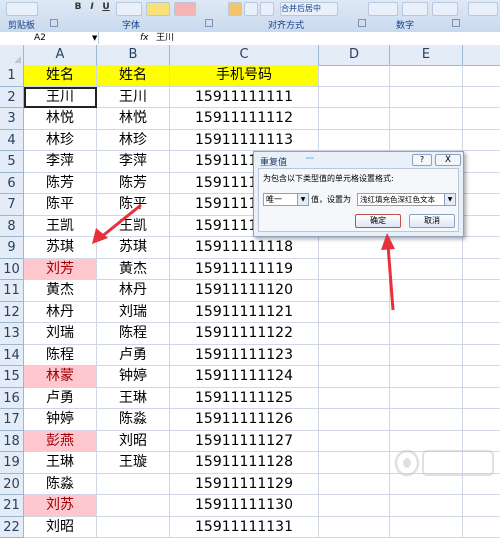 This screenshot has width=500, height=538. I want to click on cell-b: 钟婷, so click(133, 377).